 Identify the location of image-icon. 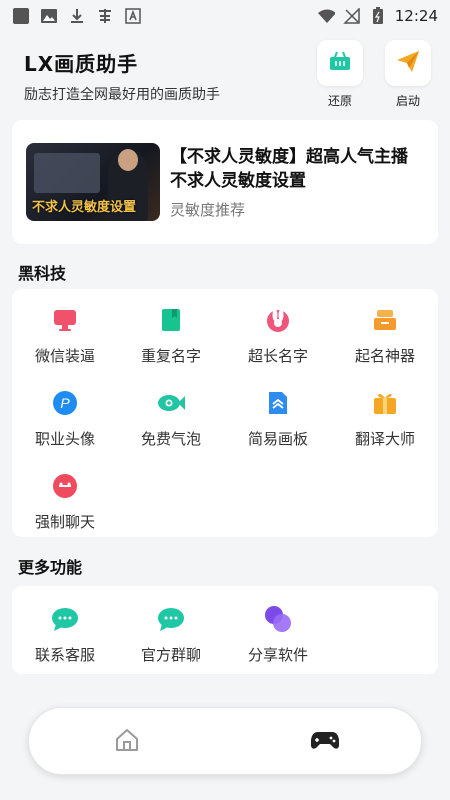
(49, 16).